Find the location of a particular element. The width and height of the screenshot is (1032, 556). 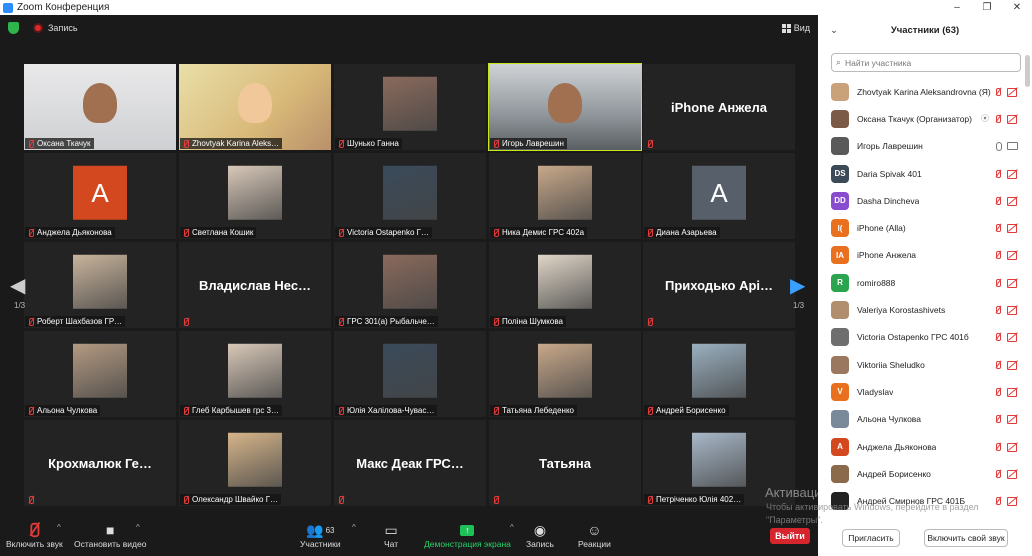

video-tile: A Анджела Дьяконова is located at coordinates (100, 196).